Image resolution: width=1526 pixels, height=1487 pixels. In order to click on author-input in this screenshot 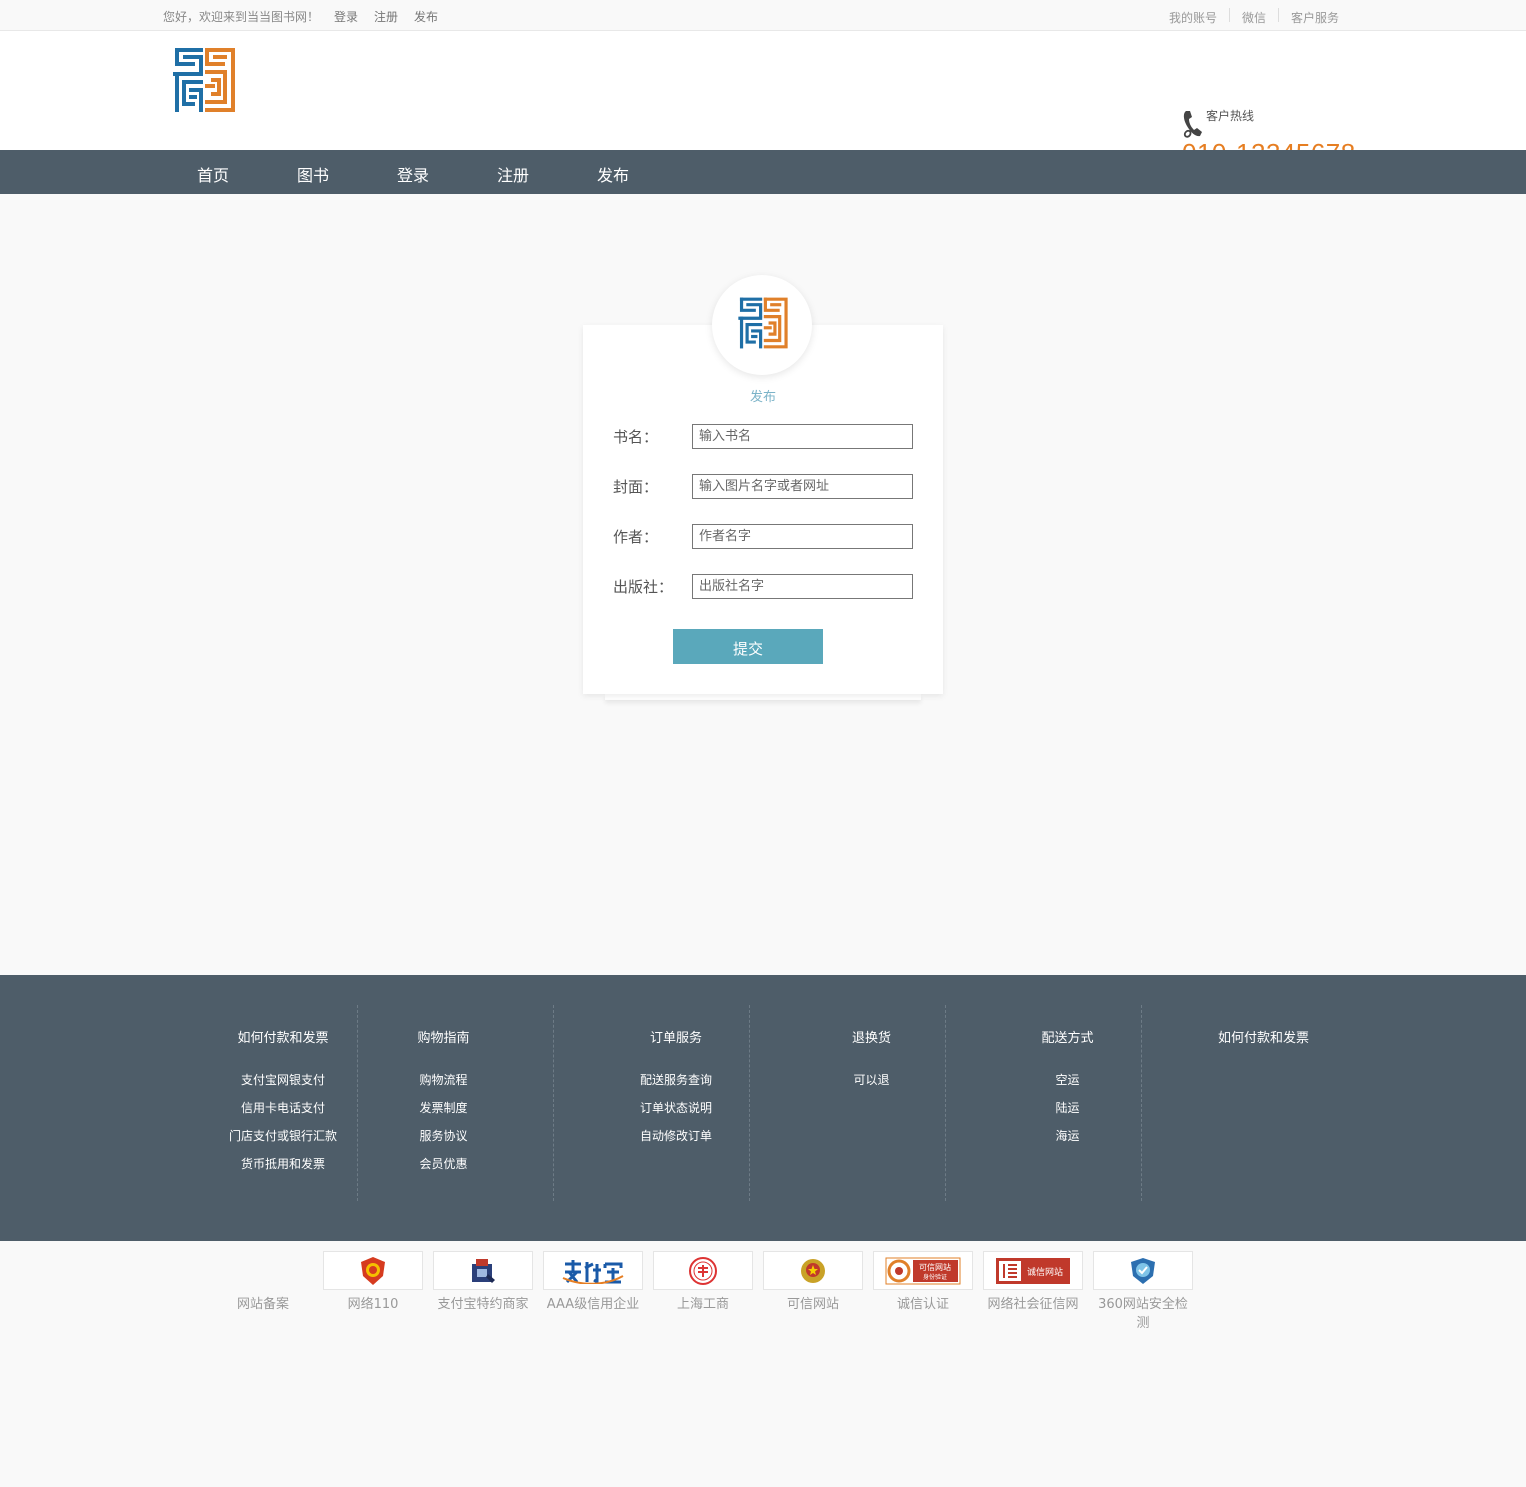, I will do `click(802, 536)`.